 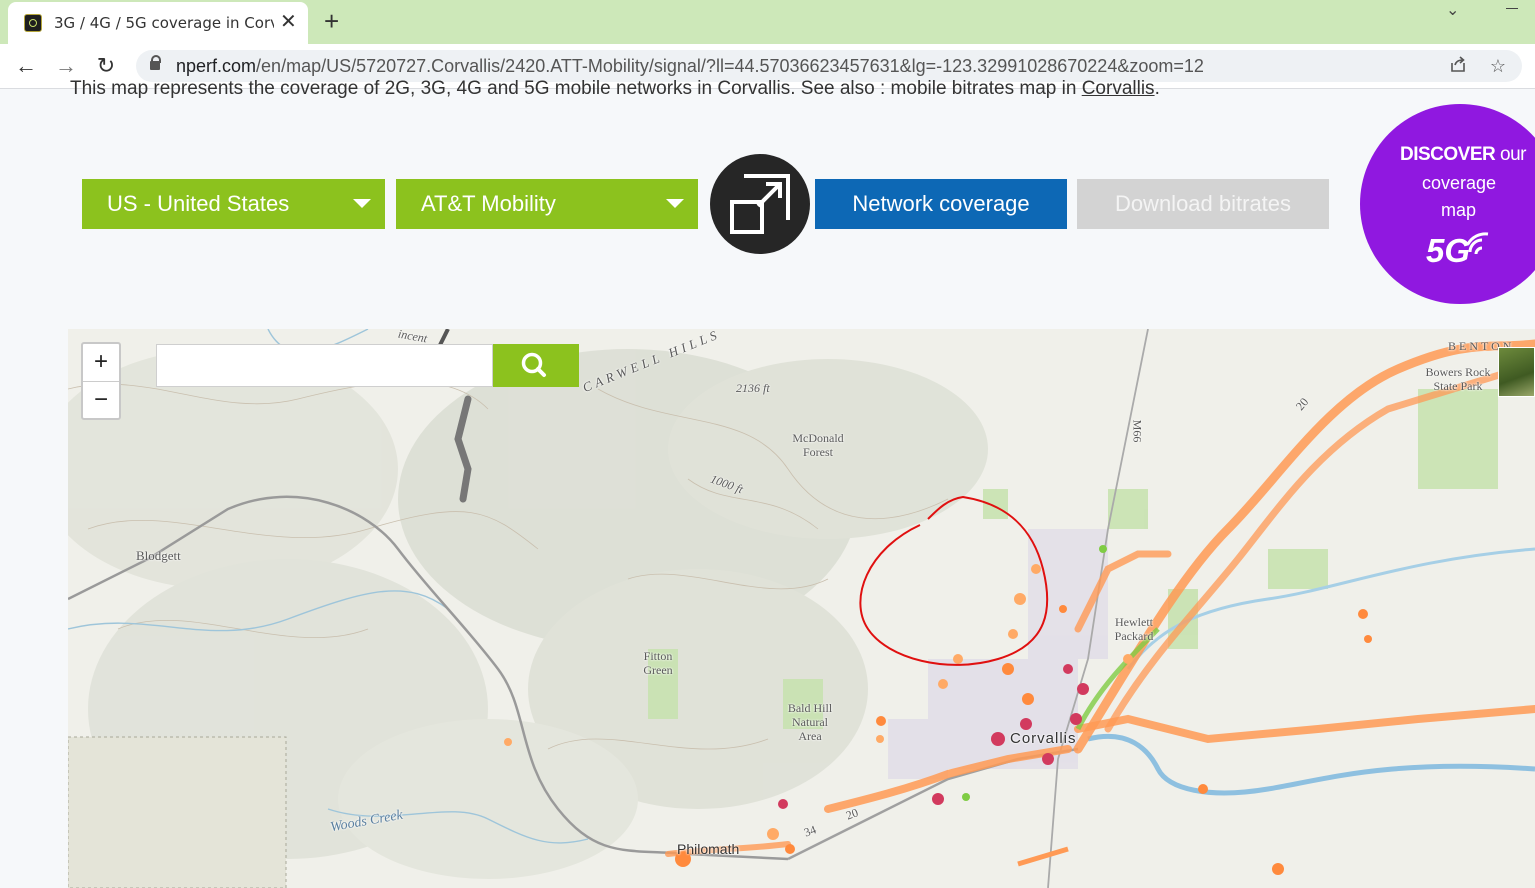 What do you see at coordinates (1512, 8) in the screenshot?
I see `window-minimize-icon` at bounding box center [1512, 8].